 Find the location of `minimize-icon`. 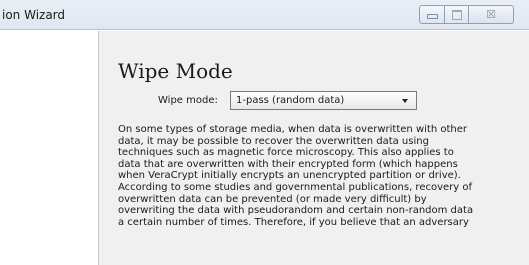

minimize-icon is located at coordinates (432, 16).